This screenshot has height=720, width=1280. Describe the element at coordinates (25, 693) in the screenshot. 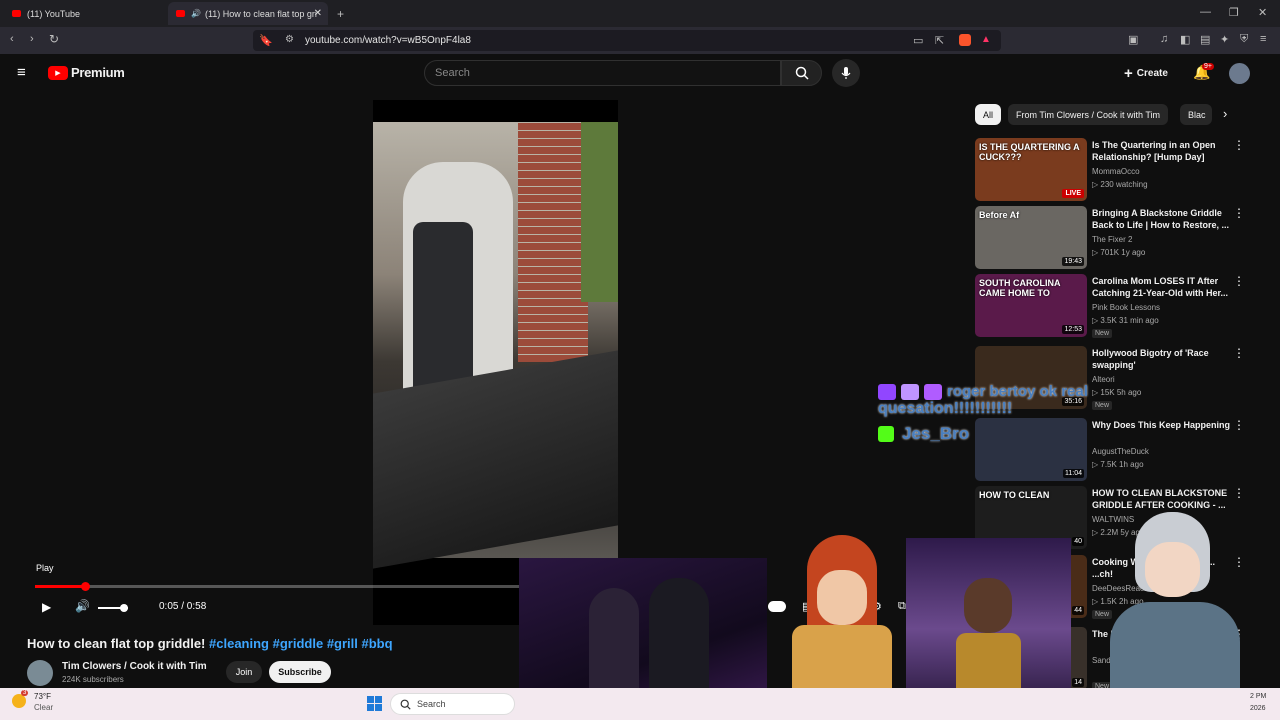

I see `weather-badge: 3` at that location.